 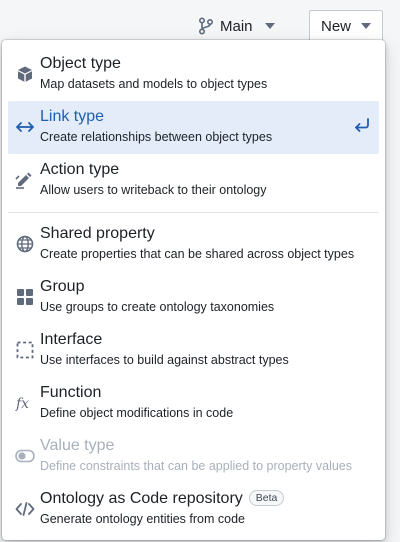 What do you see at coordinates (137, 413) in the screenshot?
I see `menu-item-description: Define object modifications in code` at bounding box center [137, 413].